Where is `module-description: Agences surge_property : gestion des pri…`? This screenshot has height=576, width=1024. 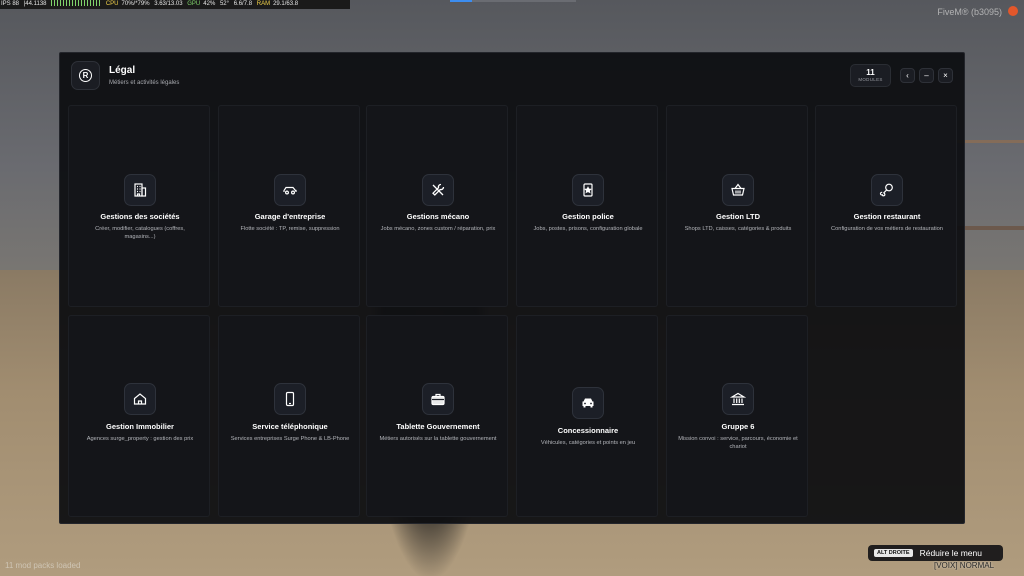
module-description: Agences surge_property : gestion des pri… is located at coordinates (140, 439).